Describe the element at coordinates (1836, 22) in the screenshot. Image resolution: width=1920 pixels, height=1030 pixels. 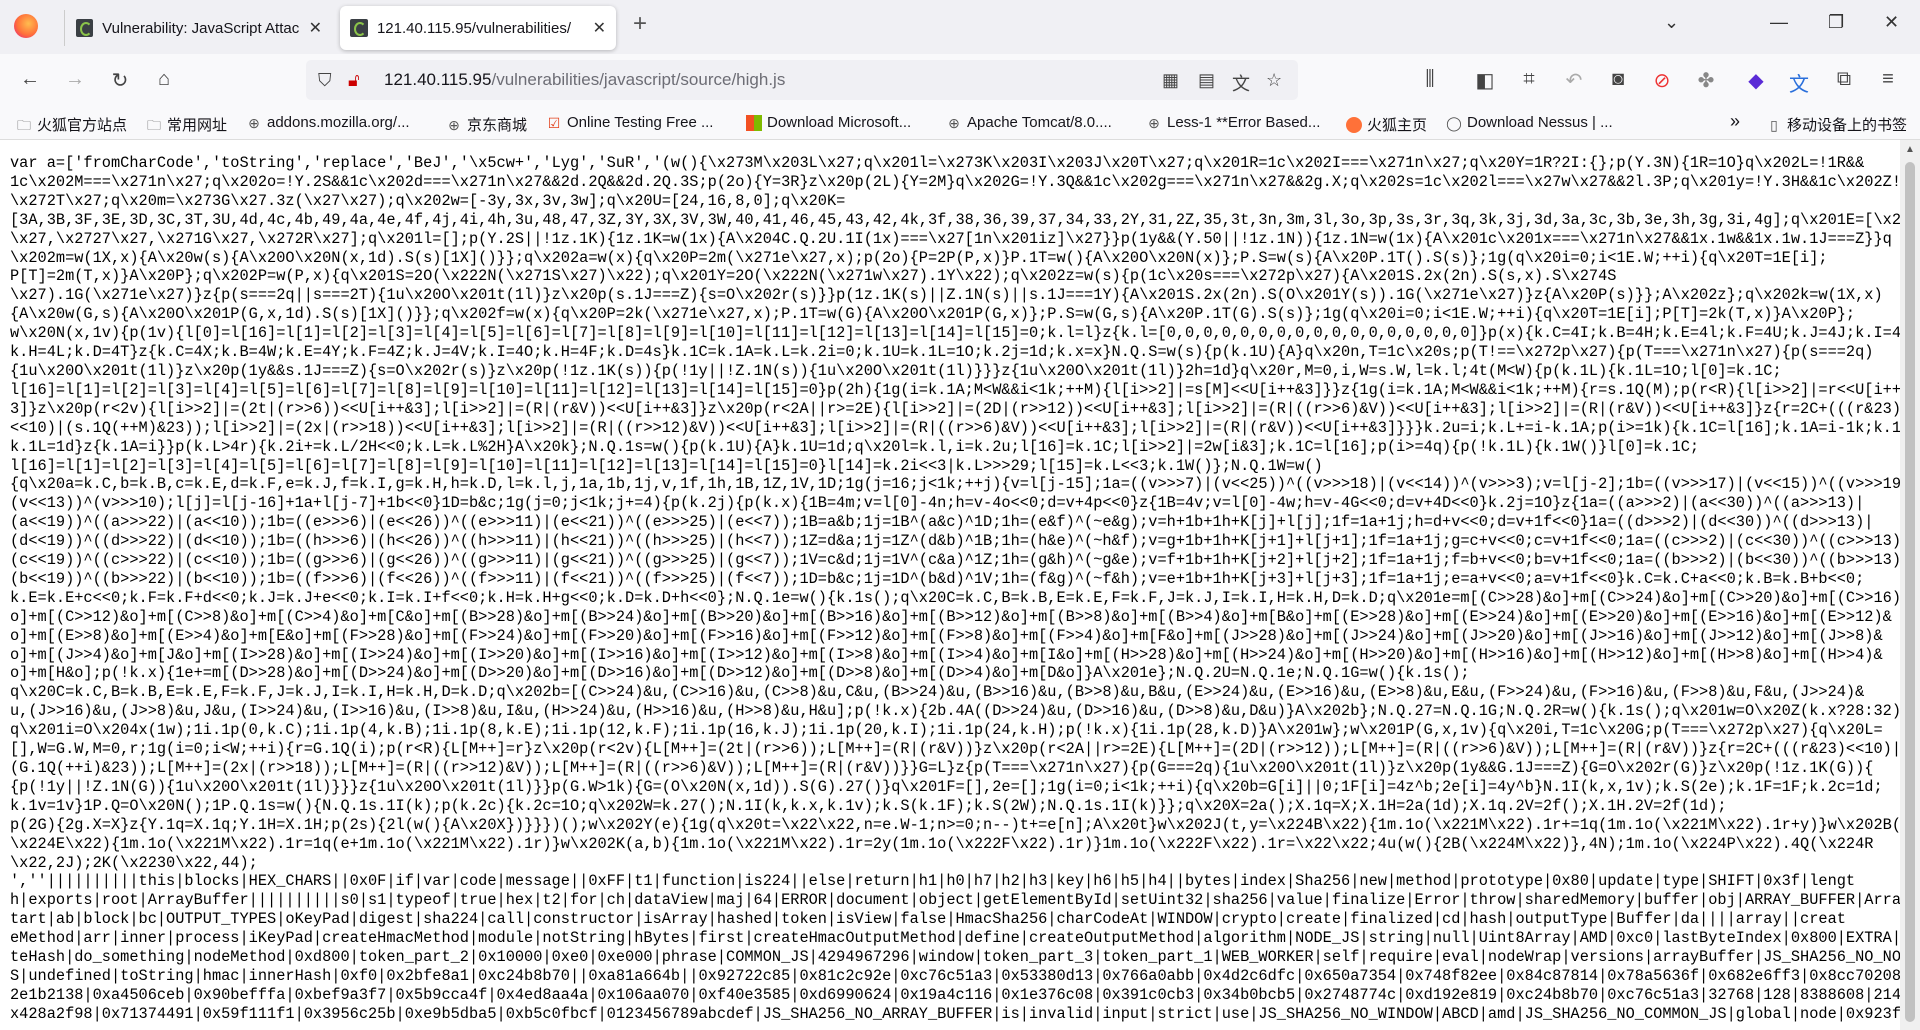
I see `restore-icon: ❐` at that location.